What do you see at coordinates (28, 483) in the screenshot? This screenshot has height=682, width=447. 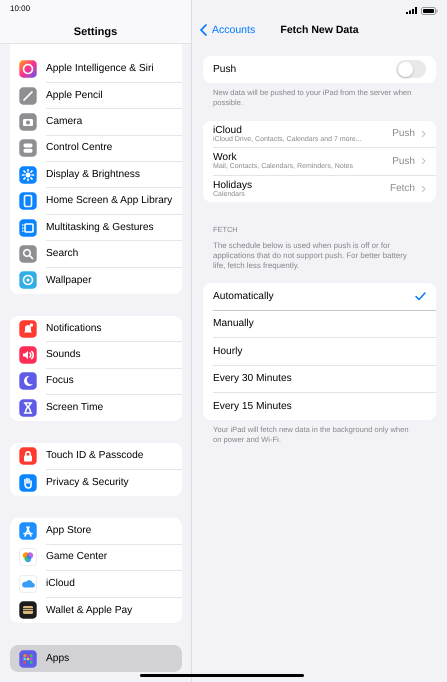 I see `hand-icon` at bounding box center [28, 483].